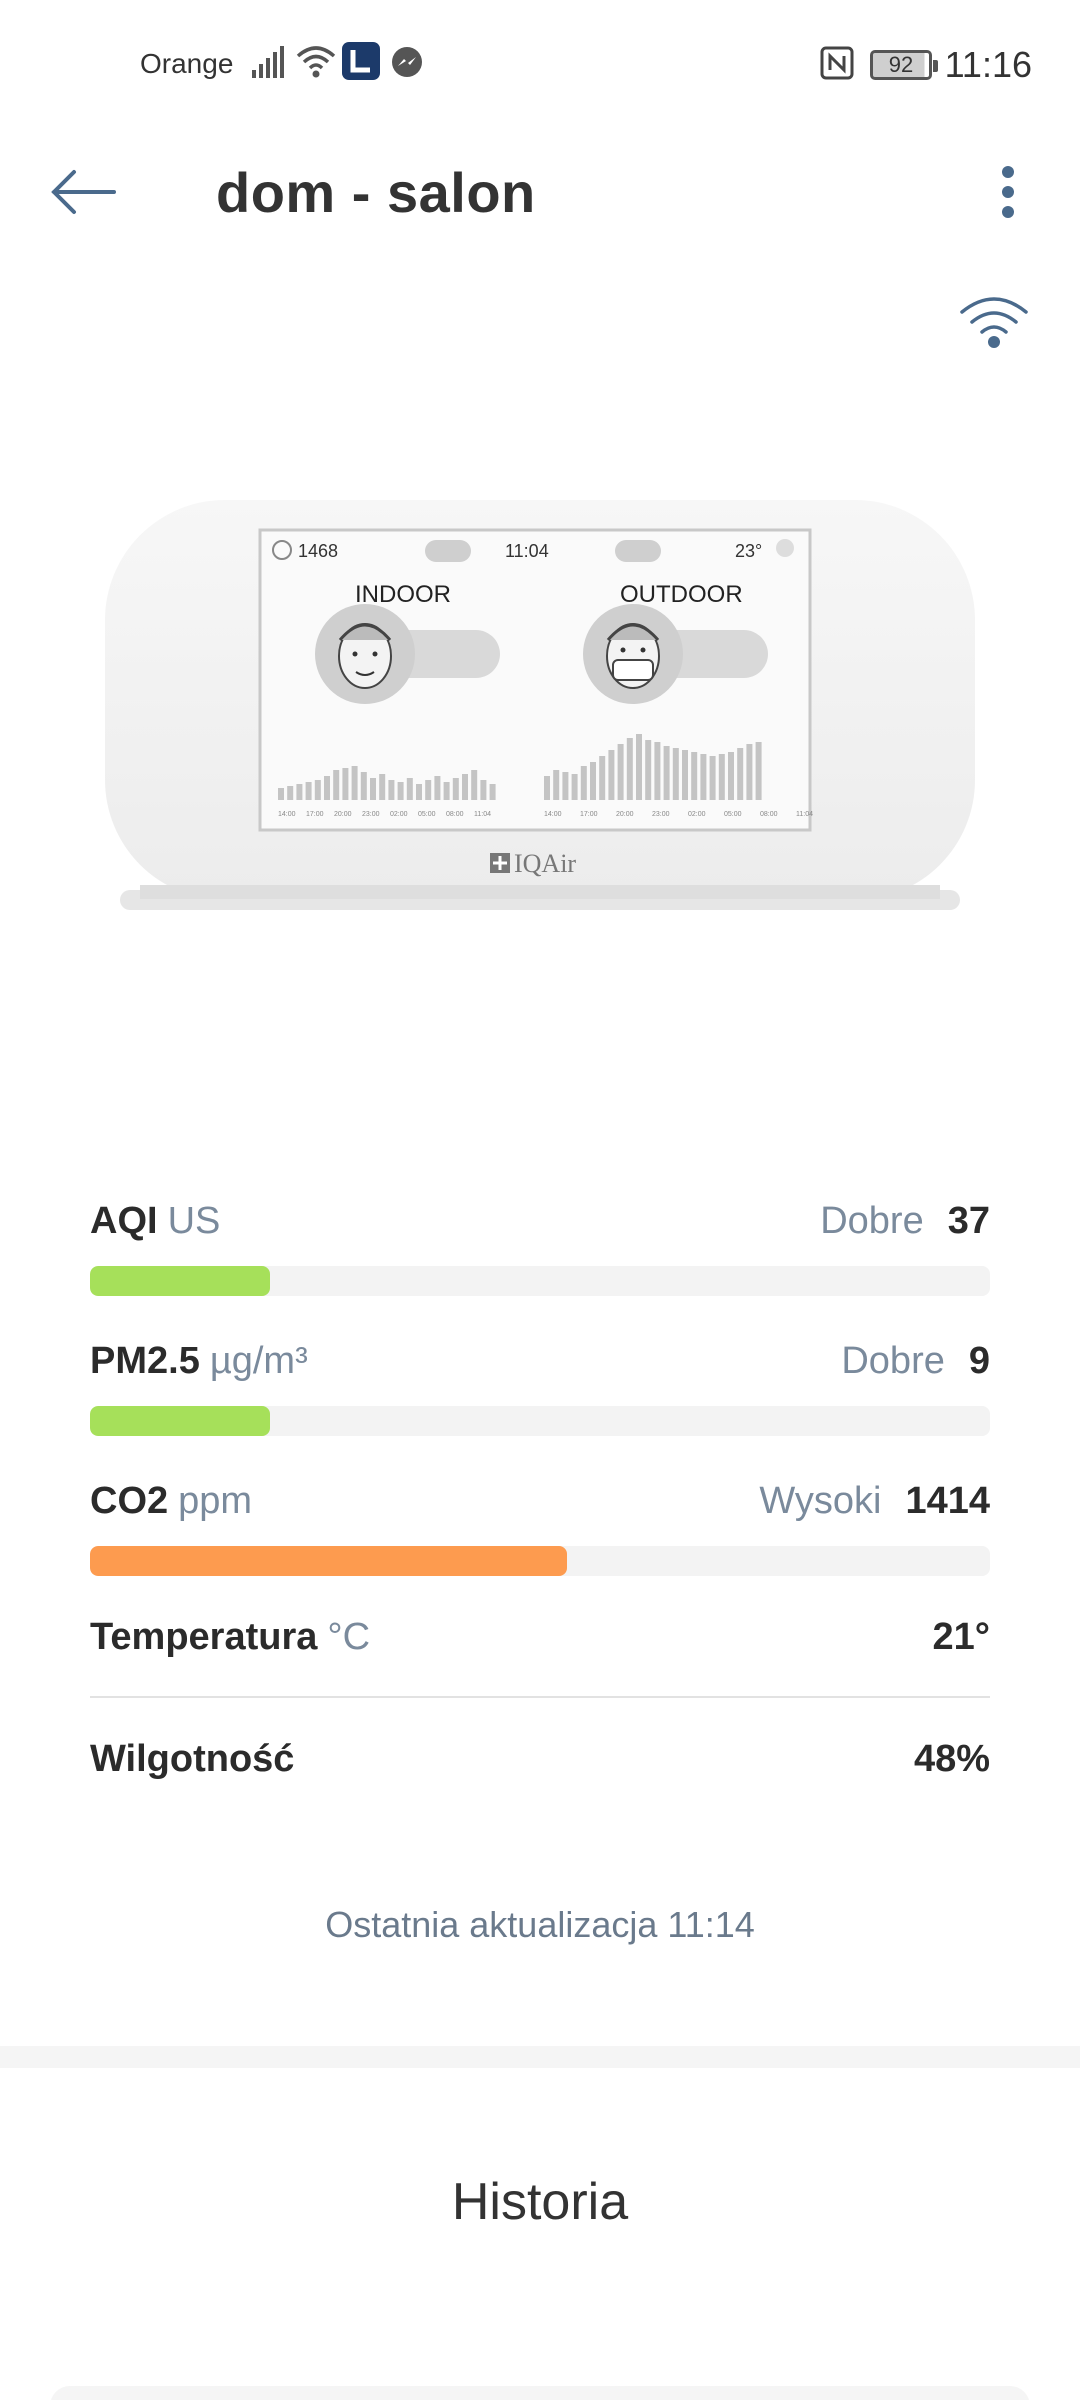 The width and height of the screenshot is (1080, 2400). Describe the element at coordinates (215, 1501) in the screenshot. I see `co2-unit: ppm` at that location.